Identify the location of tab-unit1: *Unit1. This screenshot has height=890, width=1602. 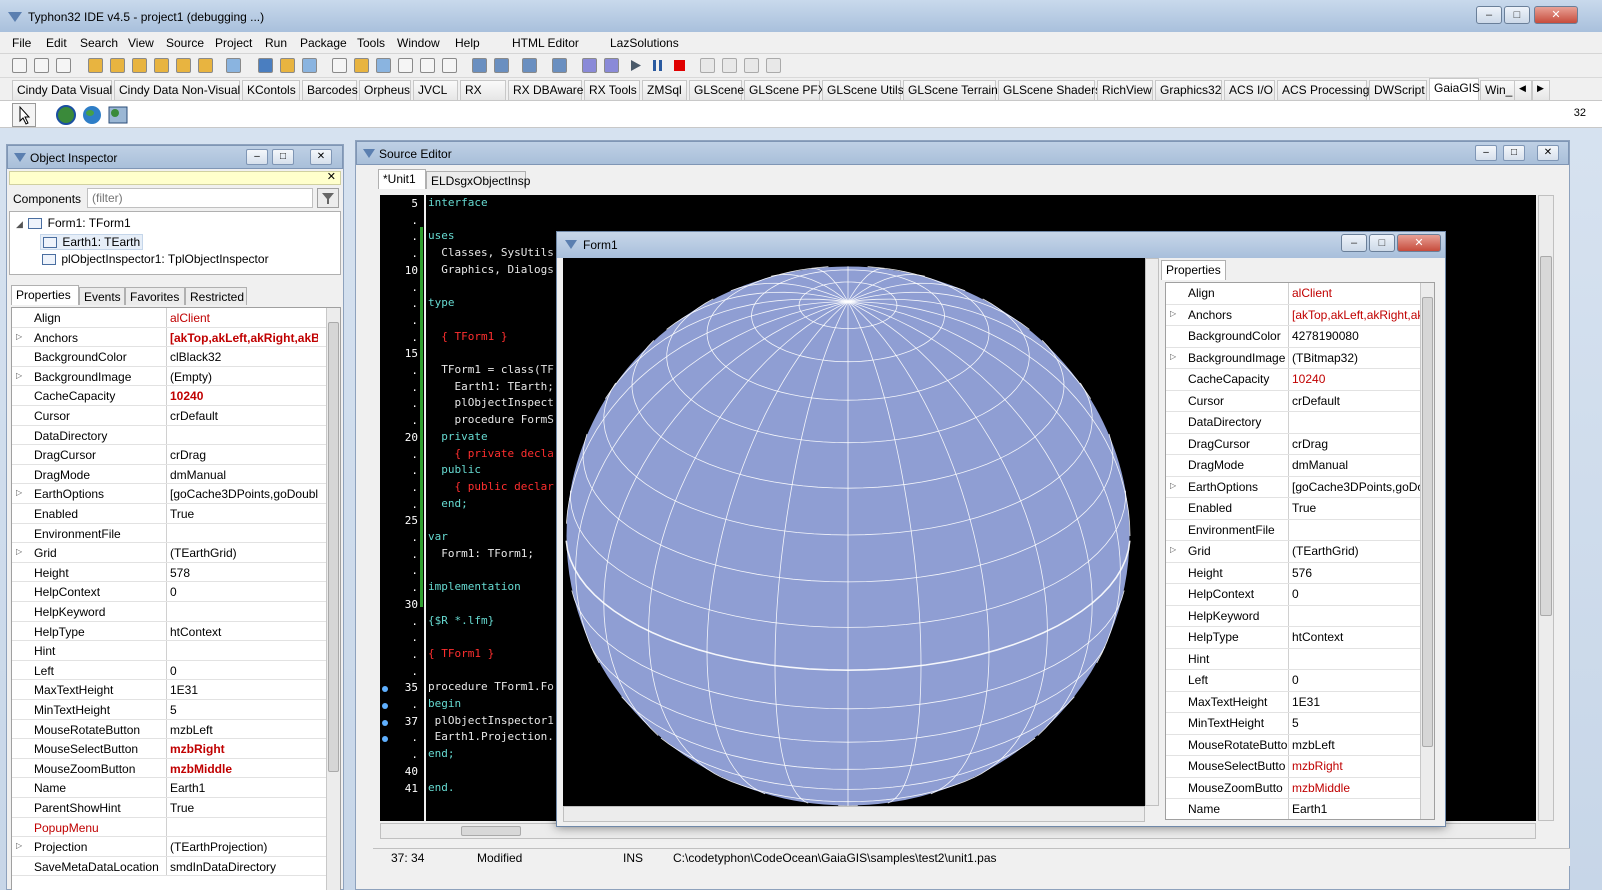
(402, 179).